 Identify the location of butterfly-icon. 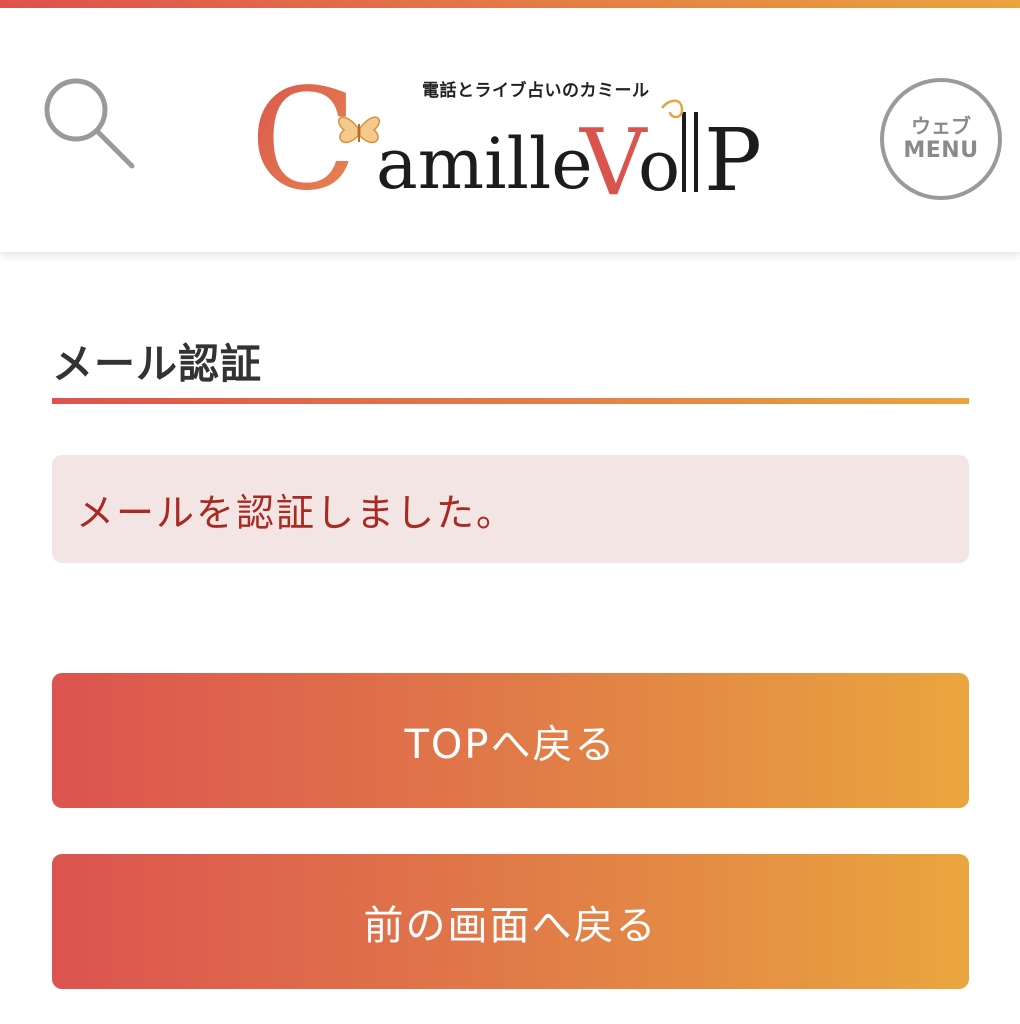
(359, 130).